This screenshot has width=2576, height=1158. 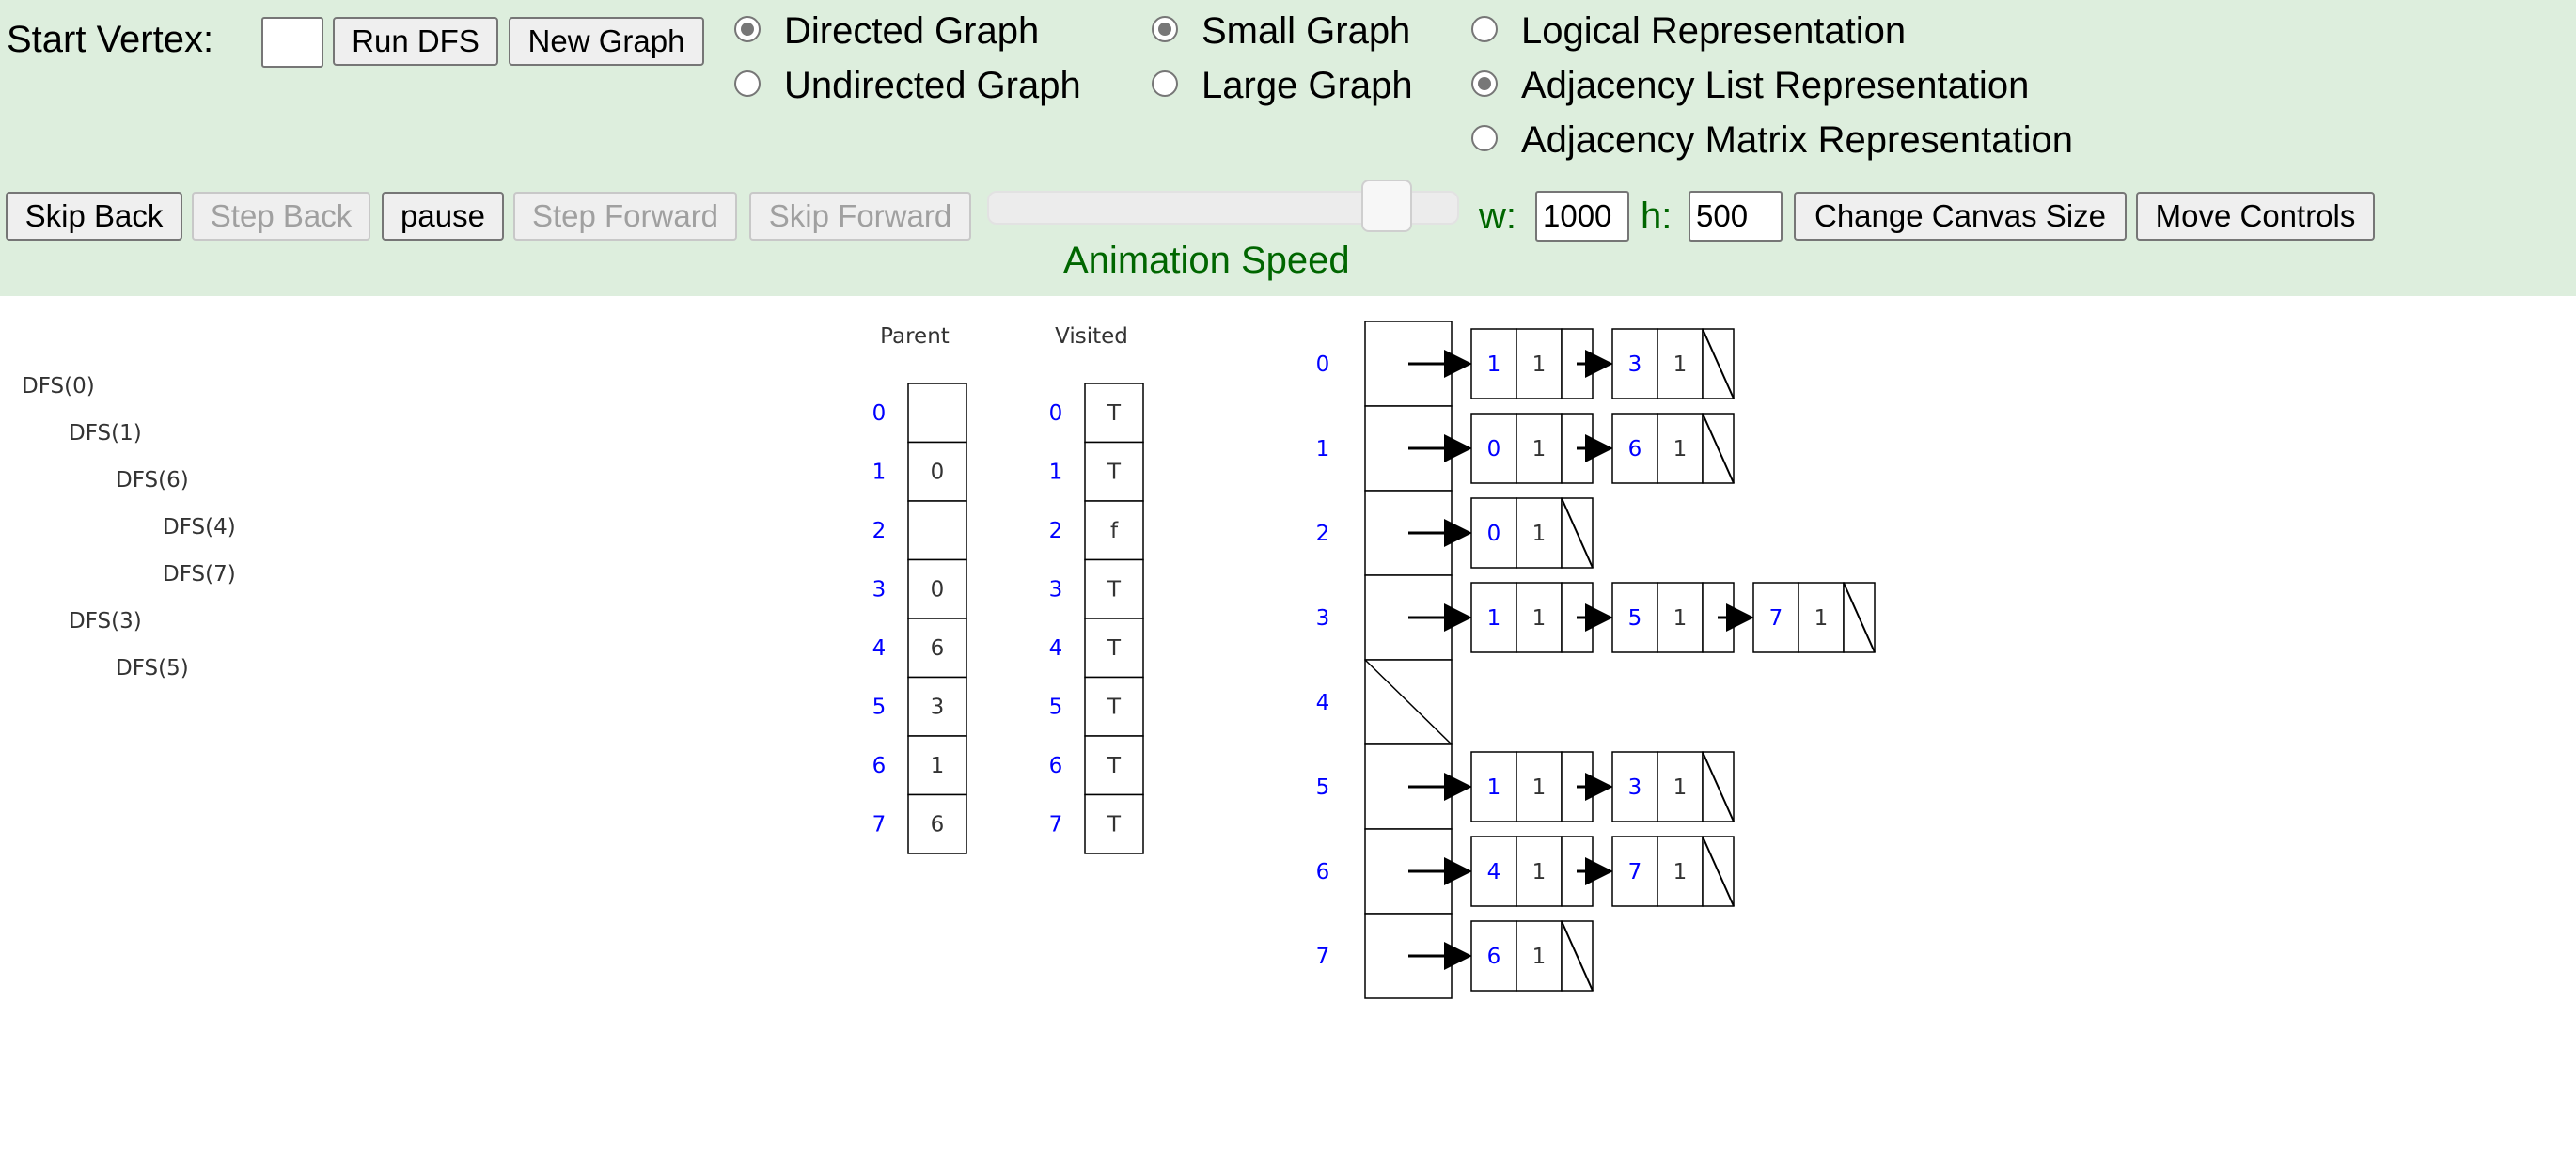 What do you see at coordinates (1323, 619) in the screenshot?
I see `adjacency-vertex-index: 3` at bounding box center [1323, 619].